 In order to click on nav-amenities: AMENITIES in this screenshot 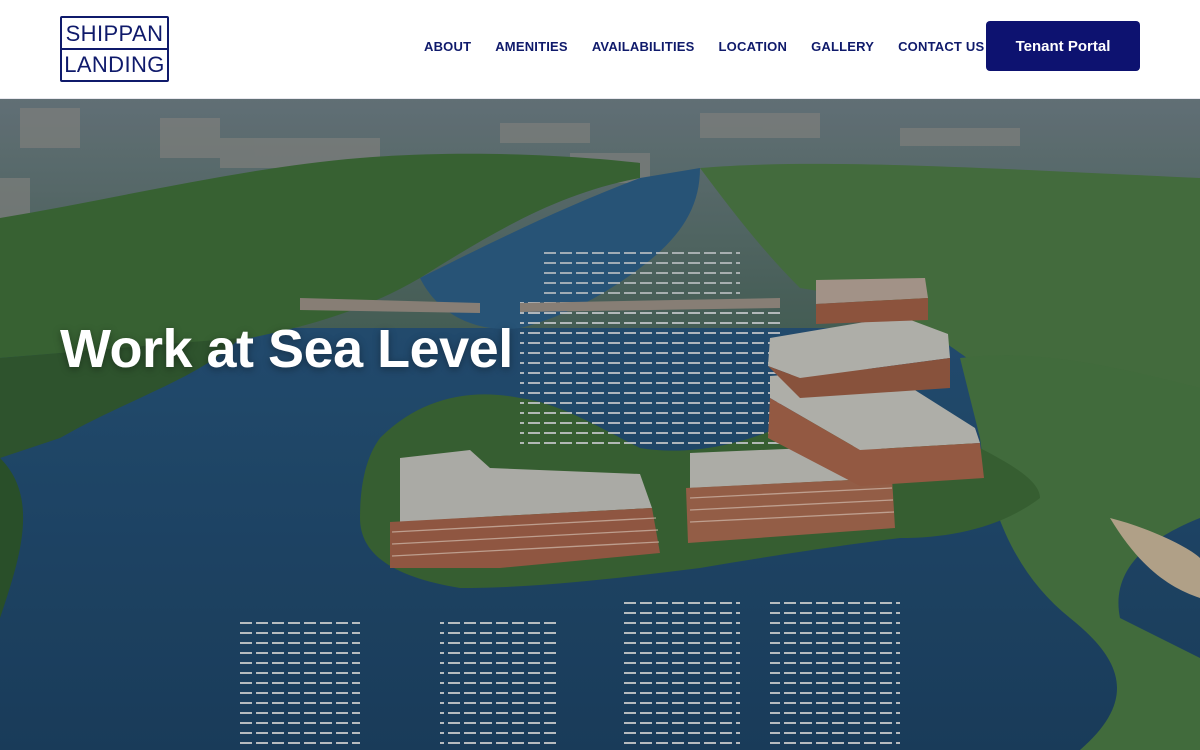, I will do `click(531, 47)`.